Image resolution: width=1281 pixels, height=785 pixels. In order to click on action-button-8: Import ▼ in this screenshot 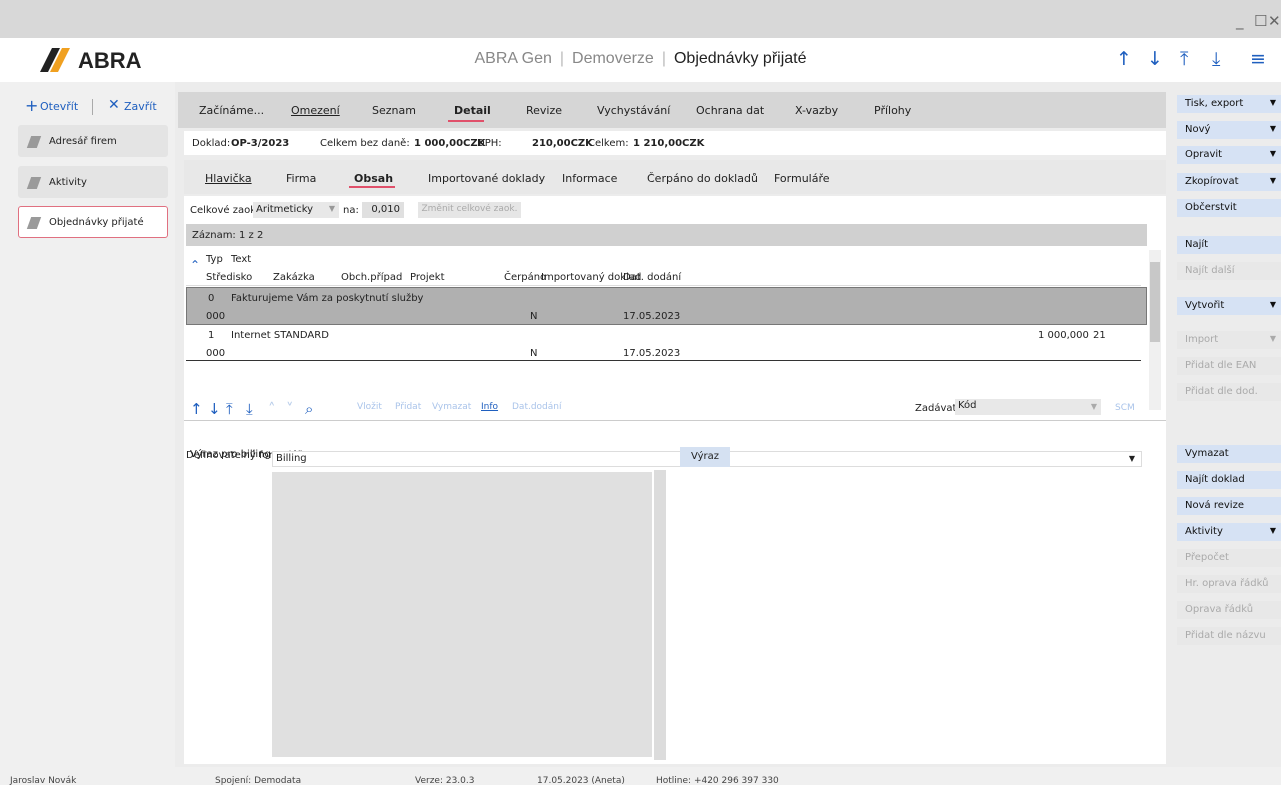, I will do `click(1229, 340)`.